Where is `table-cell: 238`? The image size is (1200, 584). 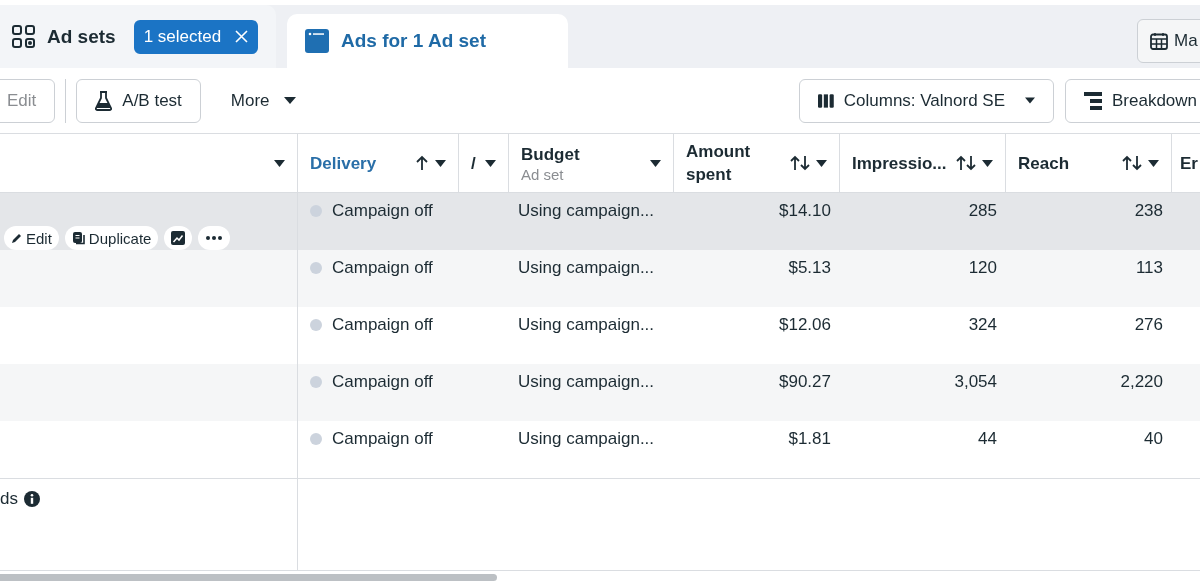 table-cell: 238 is located at coordinates (1148, 211).